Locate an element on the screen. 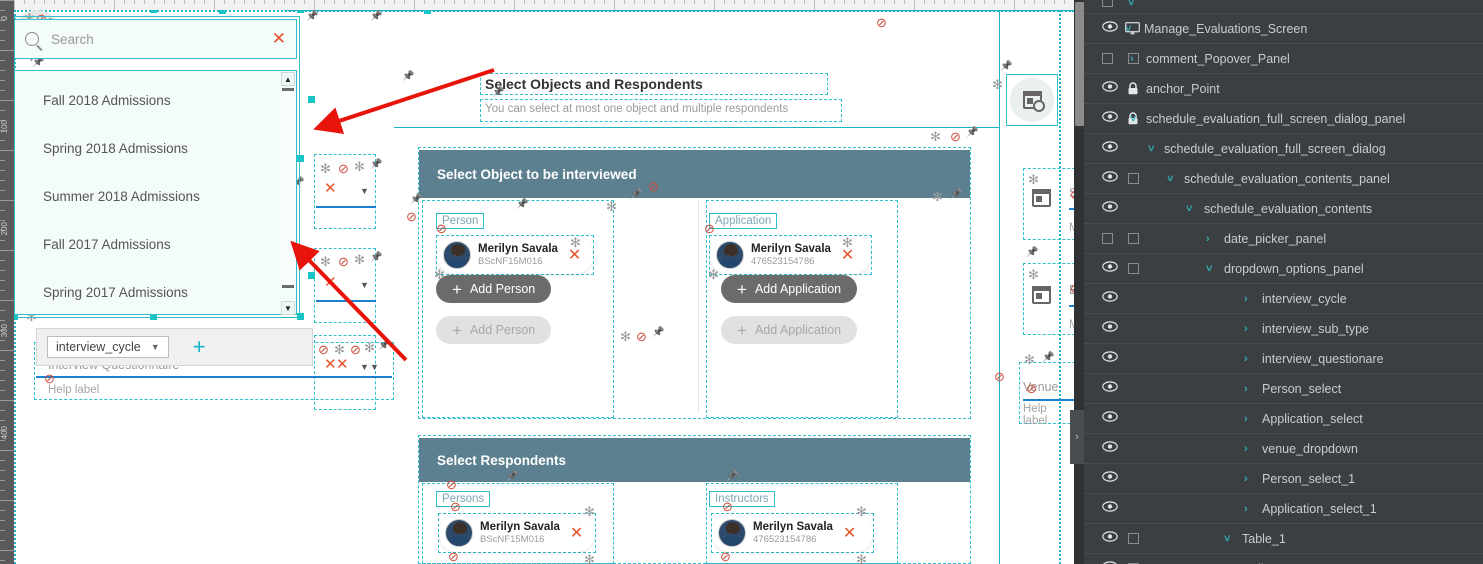 Image resolution: width=1483 pixels, height=564 pixels. layer-tree-row: › Person_select is located at coordinates (1283, 389).